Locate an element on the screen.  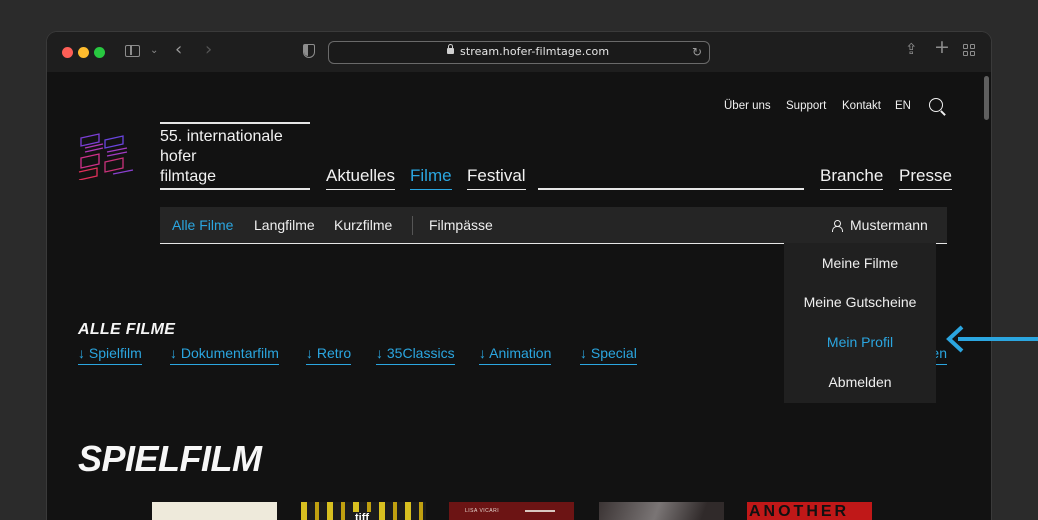
address-bar: stream.hofer-filmtage.com ↻ is located at coordinates (519, 52).